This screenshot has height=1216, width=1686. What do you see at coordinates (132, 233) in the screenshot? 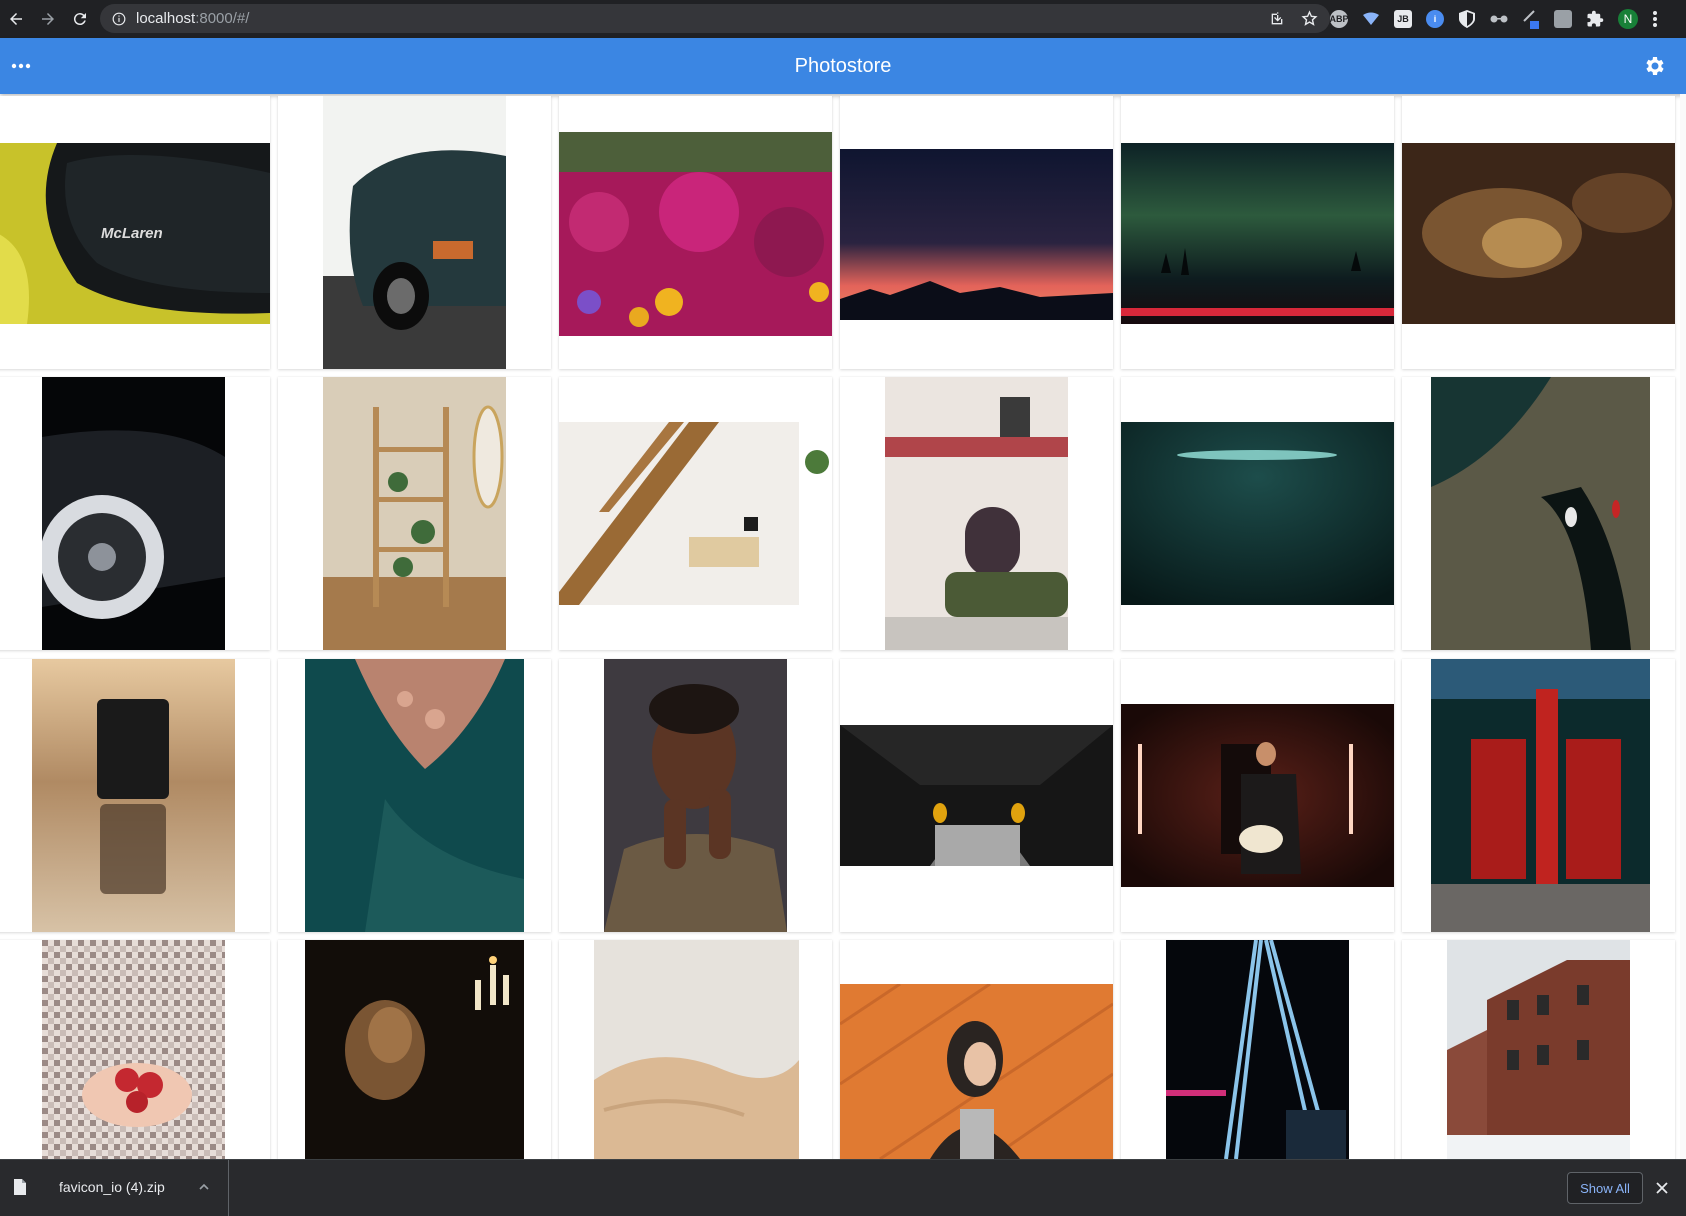
I see `mclaren-logo-text: McLaren` at bounding box center [132, 233].